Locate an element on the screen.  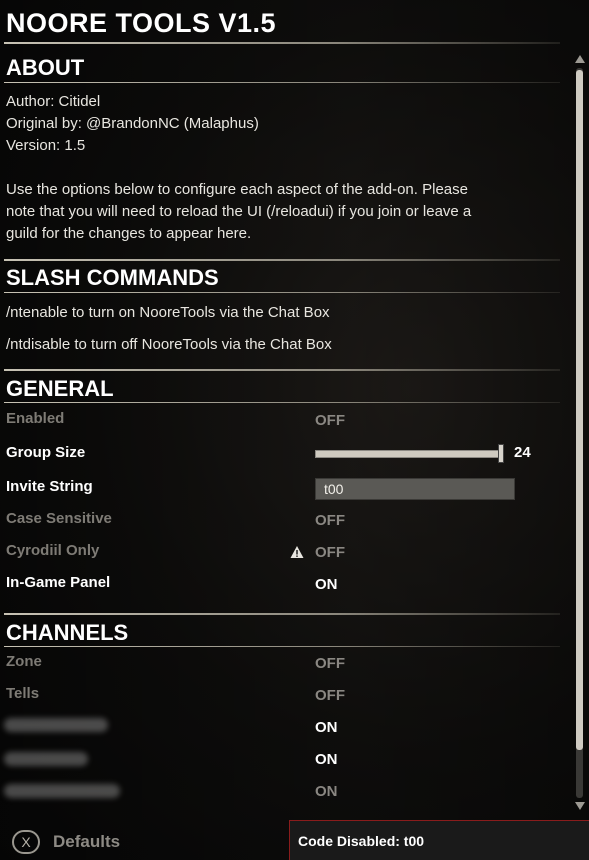
tells-toggle: OFF is located at coordinates (330, 695).